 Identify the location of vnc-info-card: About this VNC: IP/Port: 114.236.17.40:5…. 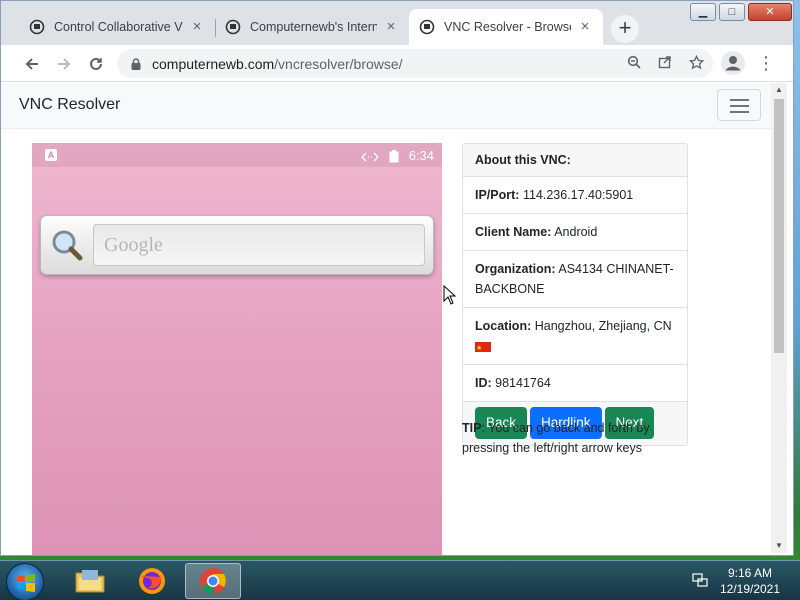
(575, 294).